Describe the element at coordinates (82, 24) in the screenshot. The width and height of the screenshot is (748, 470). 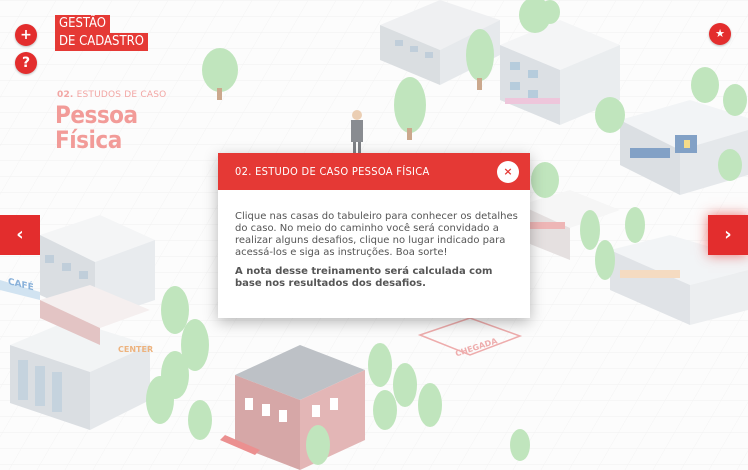
I see `course-title-line1: GESTÃO` at that location.